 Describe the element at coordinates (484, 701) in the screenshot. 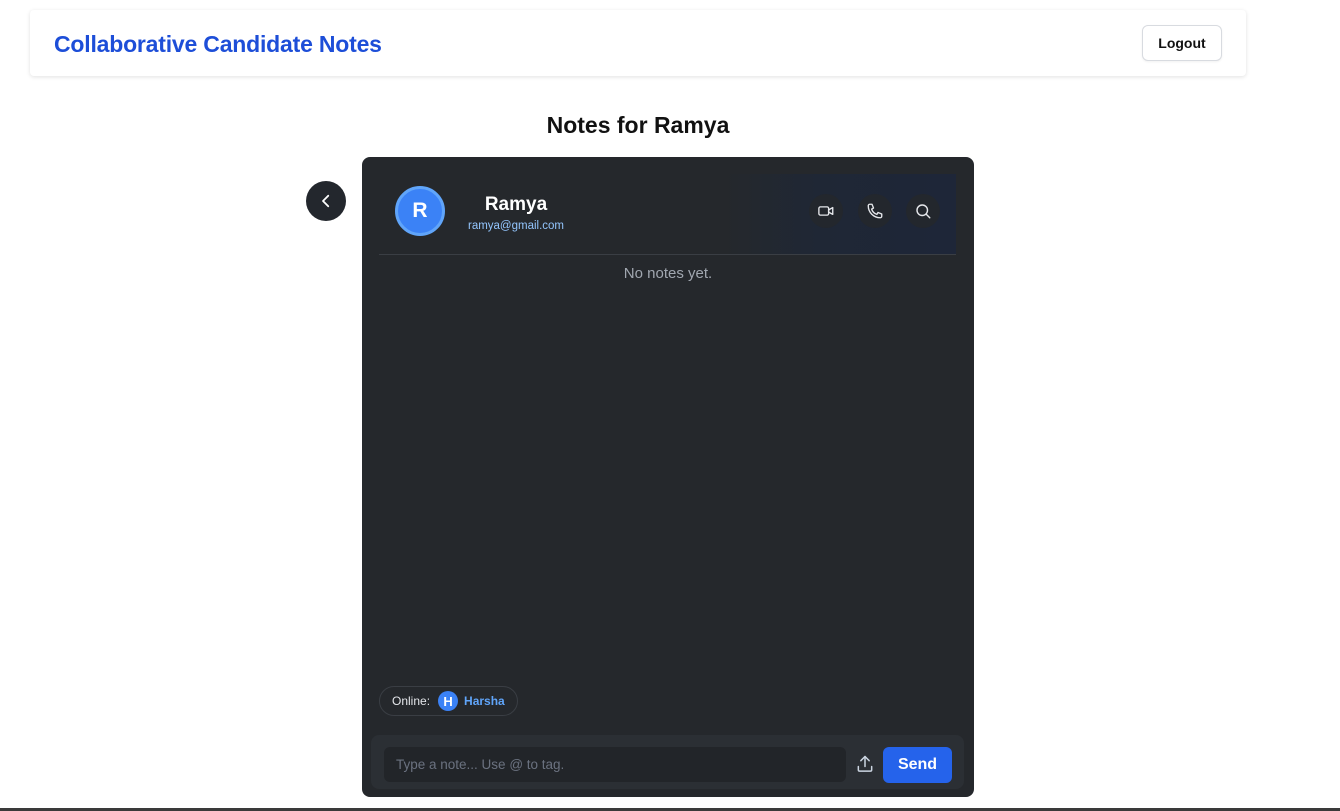

I see `online-user-name: Harsha` at that location.